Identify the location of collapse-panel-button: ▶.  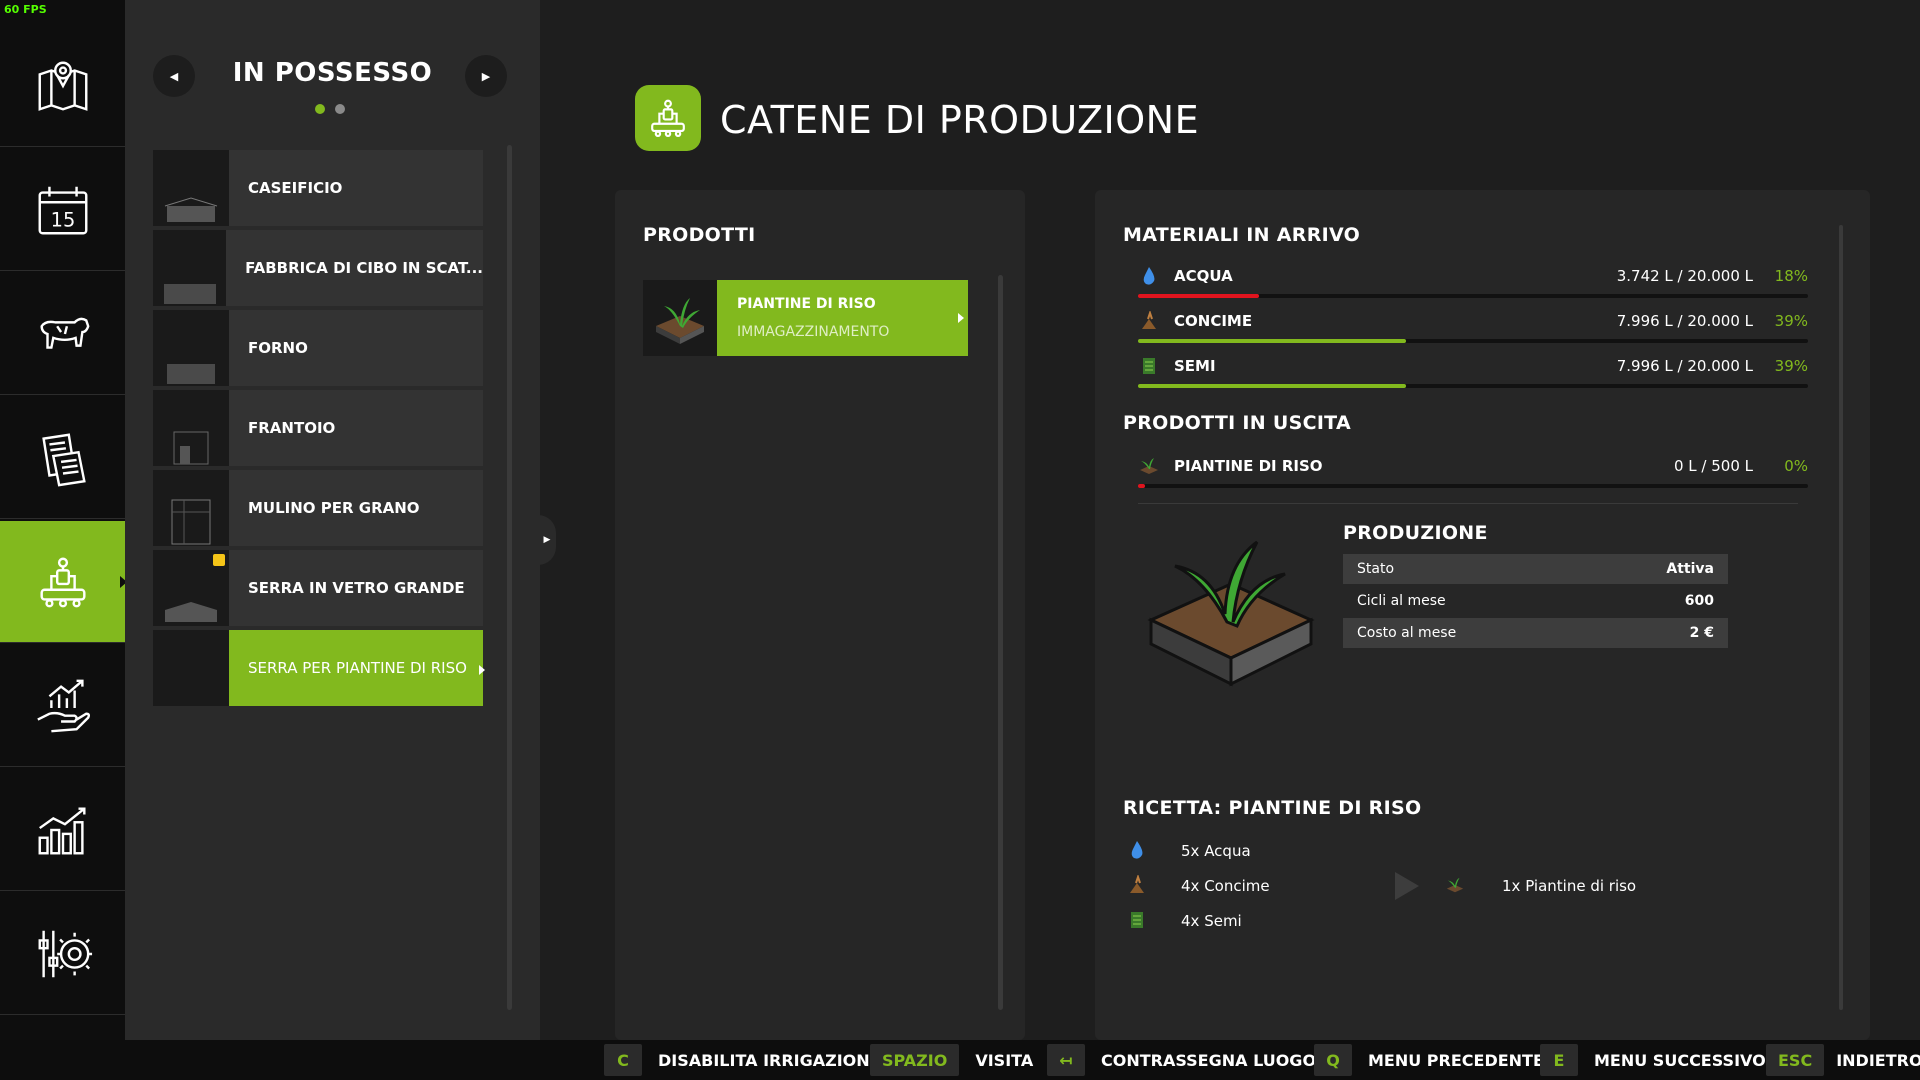
(547, 540).